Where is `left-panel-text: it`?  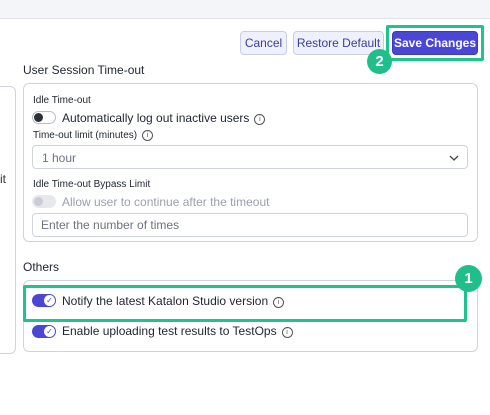 left-panel-text: it is located at coordinates (3, 179).